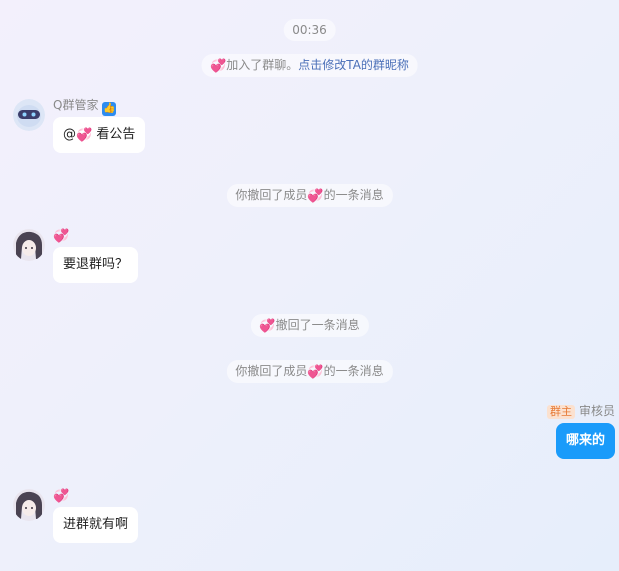 The width and height of the screenshot is (619, 571). I want to click on system-join-notice: 💞加入了群聊。点击修改TA的群昵称, so click(309, 65).